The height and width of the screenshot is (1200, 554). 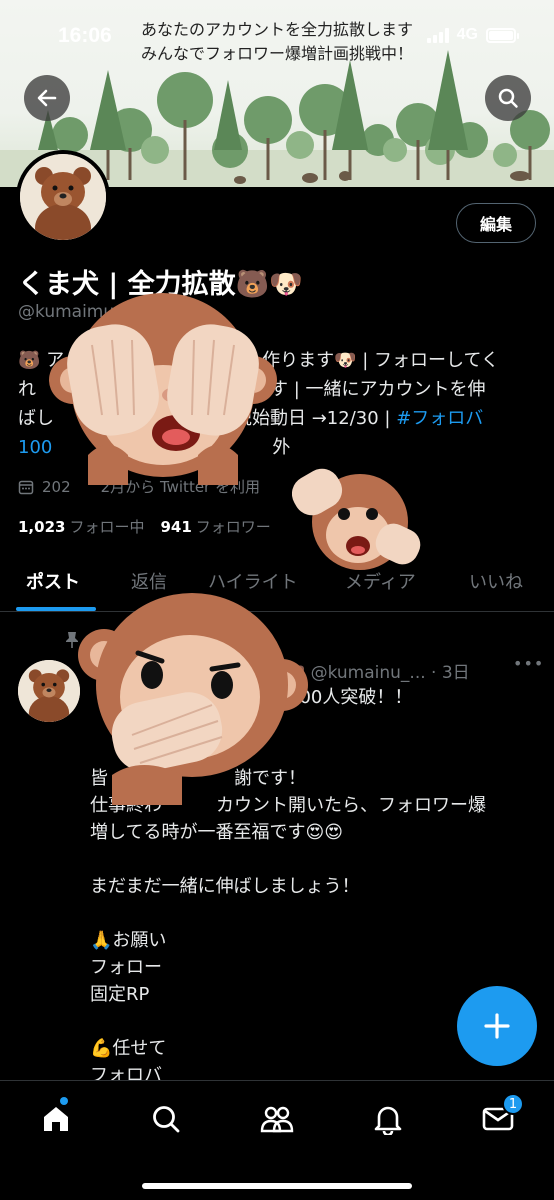 I want to click on following-label: フォロー中, so click(x=107, y=527).